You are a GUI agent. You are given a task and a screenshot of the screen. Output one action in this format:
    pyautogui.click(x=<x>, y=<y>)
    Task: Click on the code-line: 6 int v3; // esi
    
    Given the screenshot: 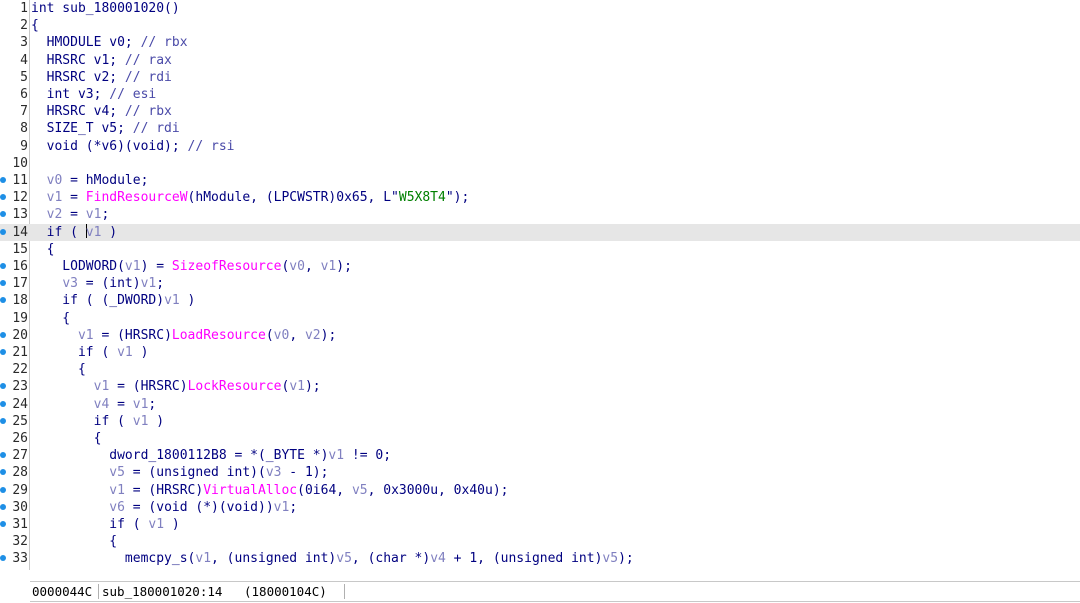 What is the action you would take?
    pyautogui.click(x=540, y=94)
    